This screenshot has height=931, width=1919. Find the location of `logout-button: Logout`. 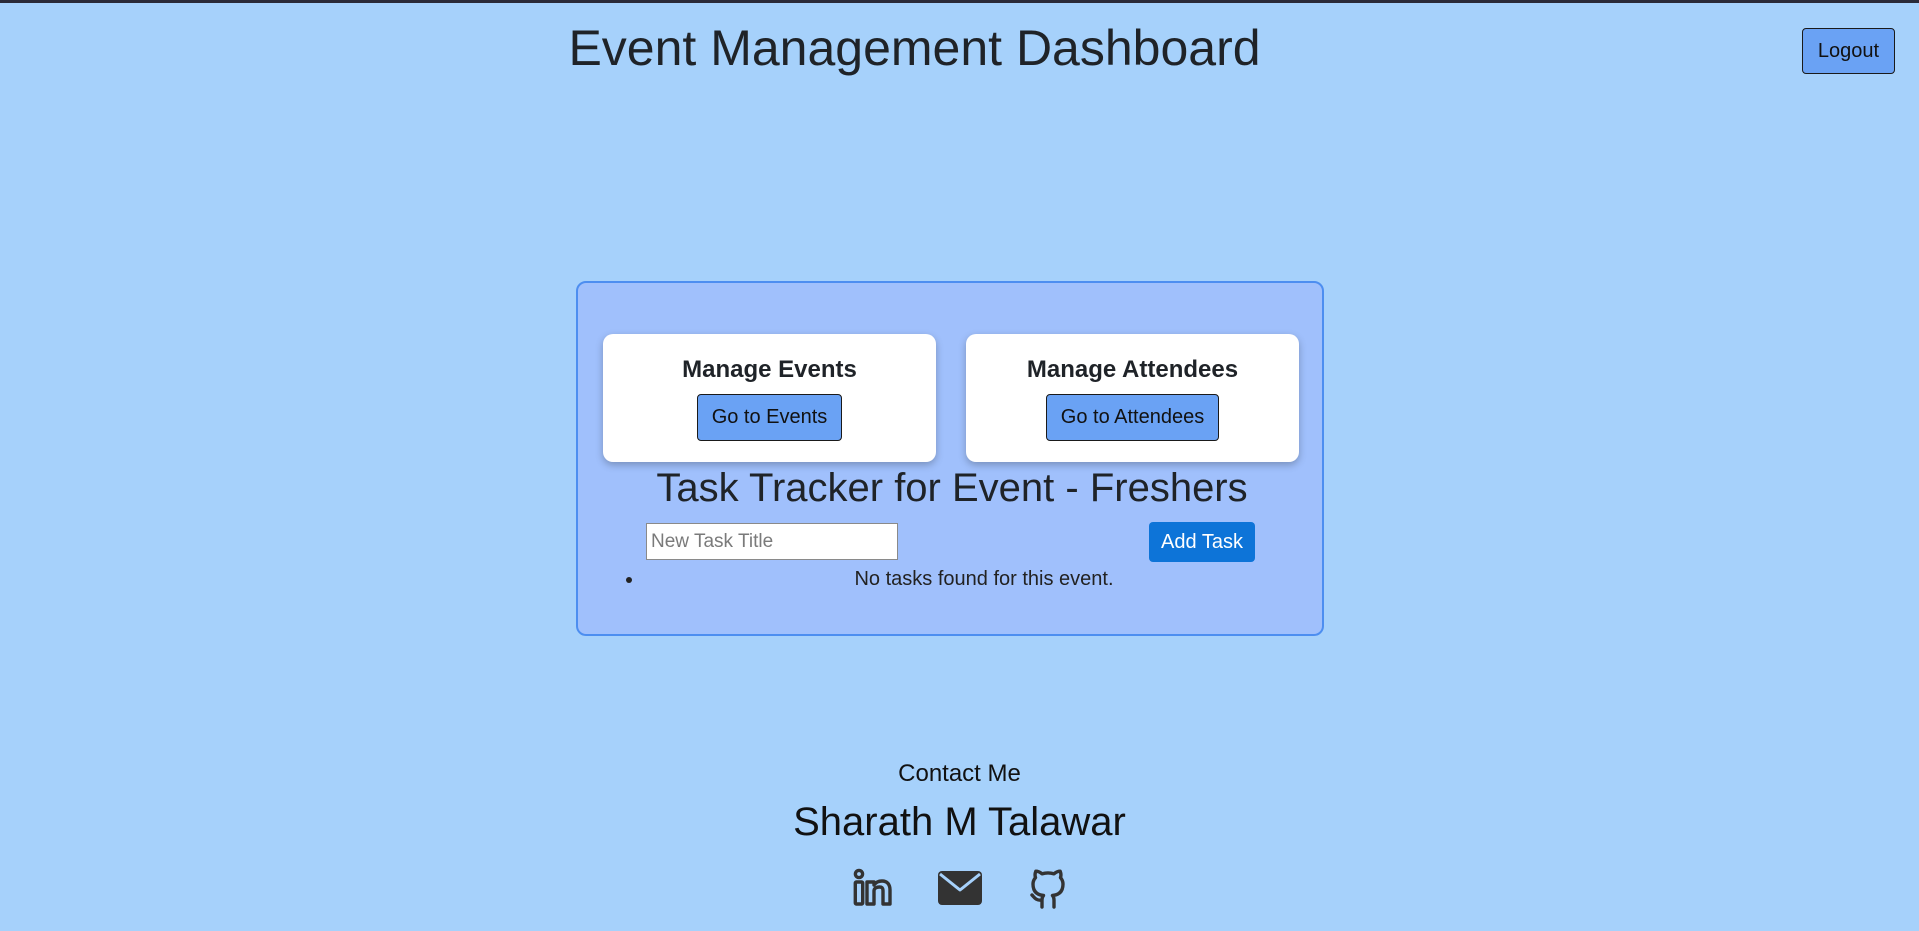

logout-button: Logout is located at coordinates (1848, 51).